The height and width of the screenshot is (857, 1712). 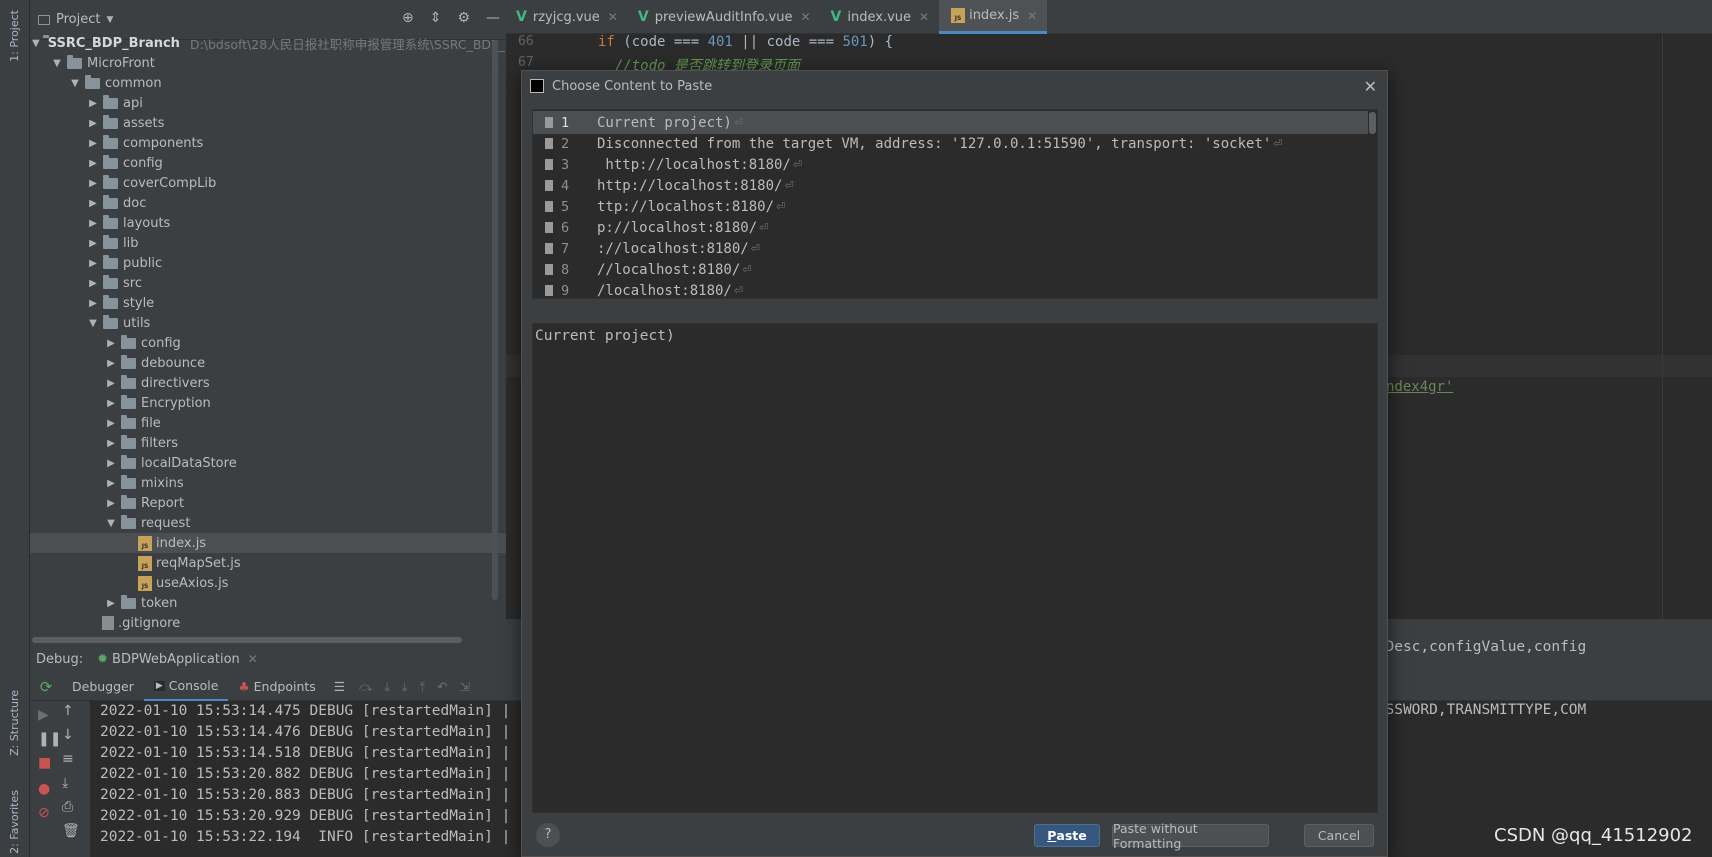 What do you see at coordinates (268, 583) in the screenshot?
I see `tree-item: JS useAxios.js` at bounding box center [268, 583].